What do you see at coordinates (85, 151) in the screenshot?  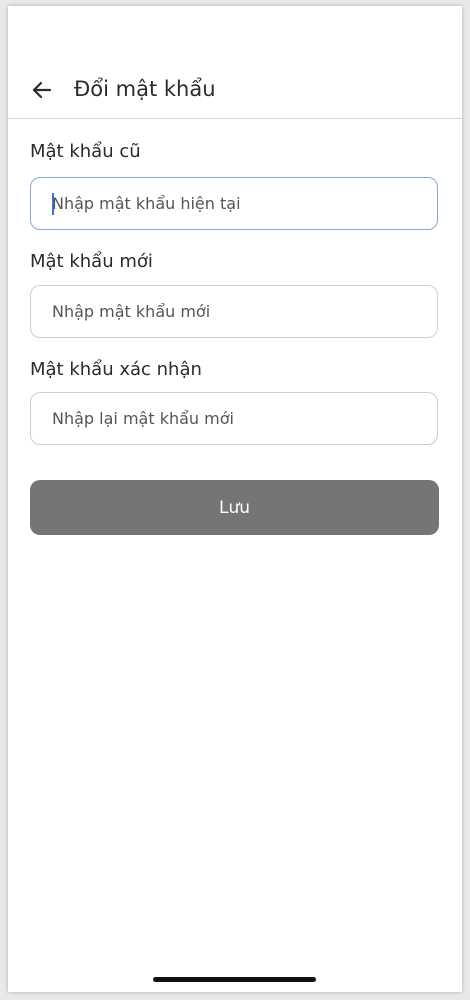 I see `old-password-label: Mật khẩu cũ` at bounding box center [85, 151].